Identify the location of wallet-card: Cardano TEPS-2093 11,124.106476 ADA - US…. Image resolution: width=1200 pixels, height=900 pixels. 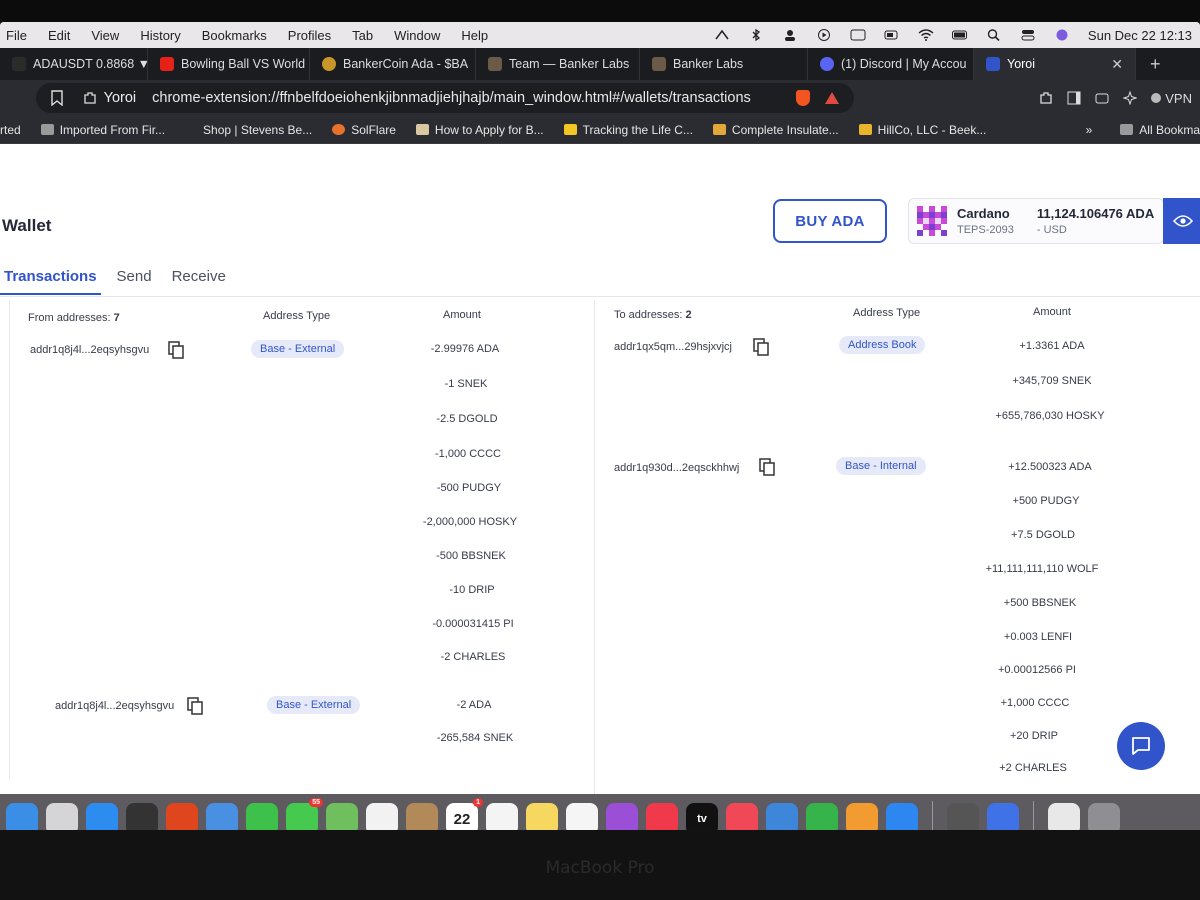
(1036, 221).